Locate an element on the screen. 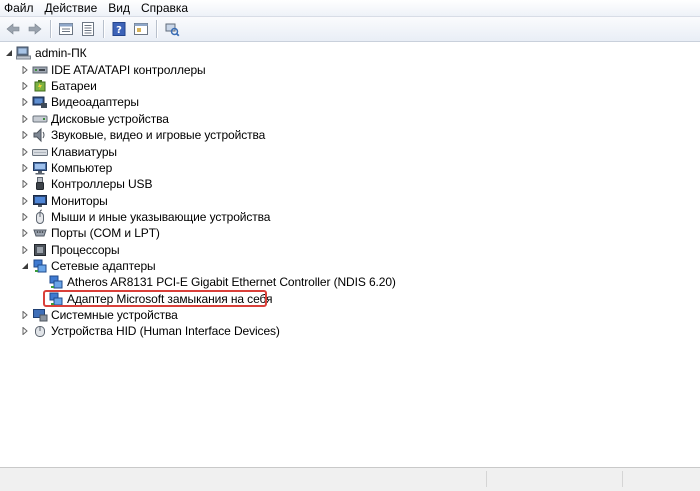  menu-view: Вид is located at coordinates (120, 8).